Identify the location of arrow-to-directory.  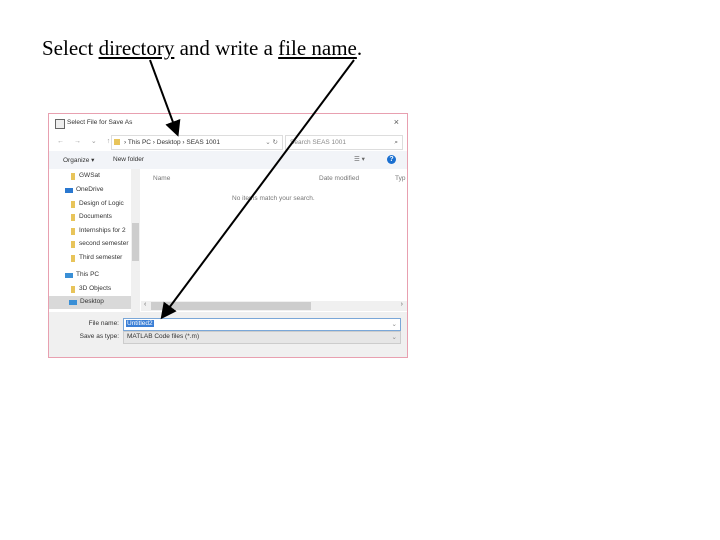
(165, 98).